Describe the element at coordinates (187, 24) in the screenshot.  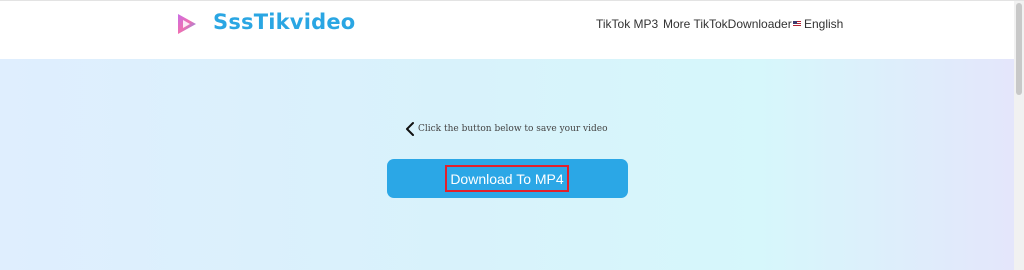
I see `play-logo-icon` at that location.